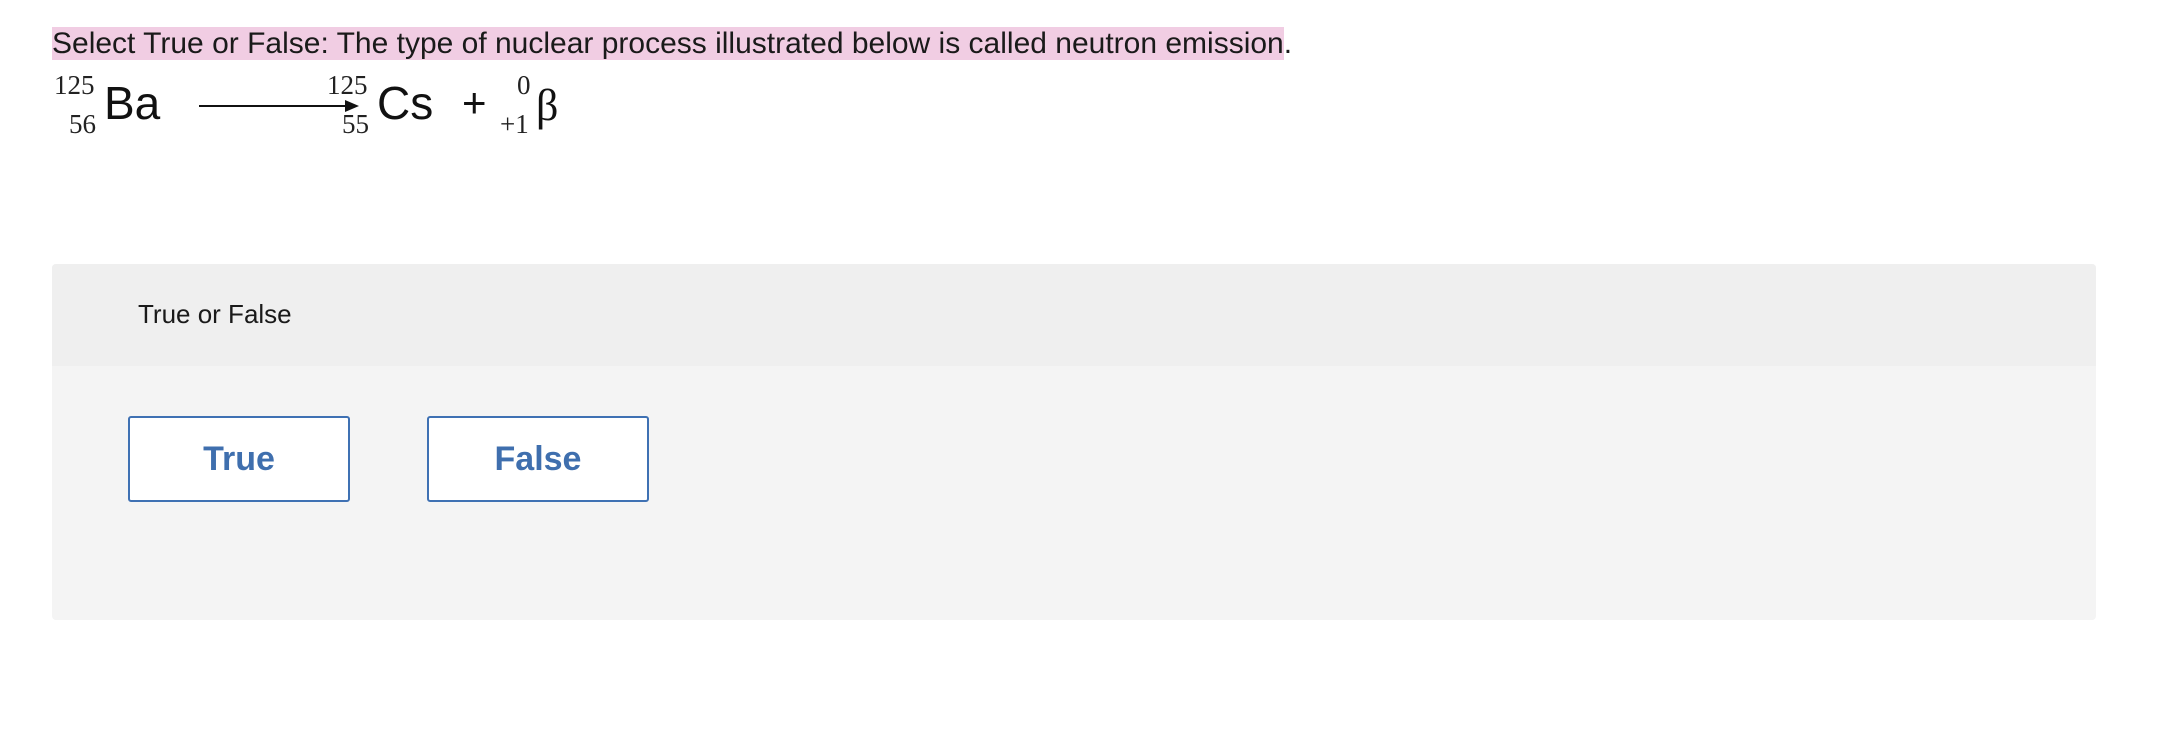 The width and height of the screenshot is (2166, 740). I want to click on panel-header-label: True or False, so click(215, 314).